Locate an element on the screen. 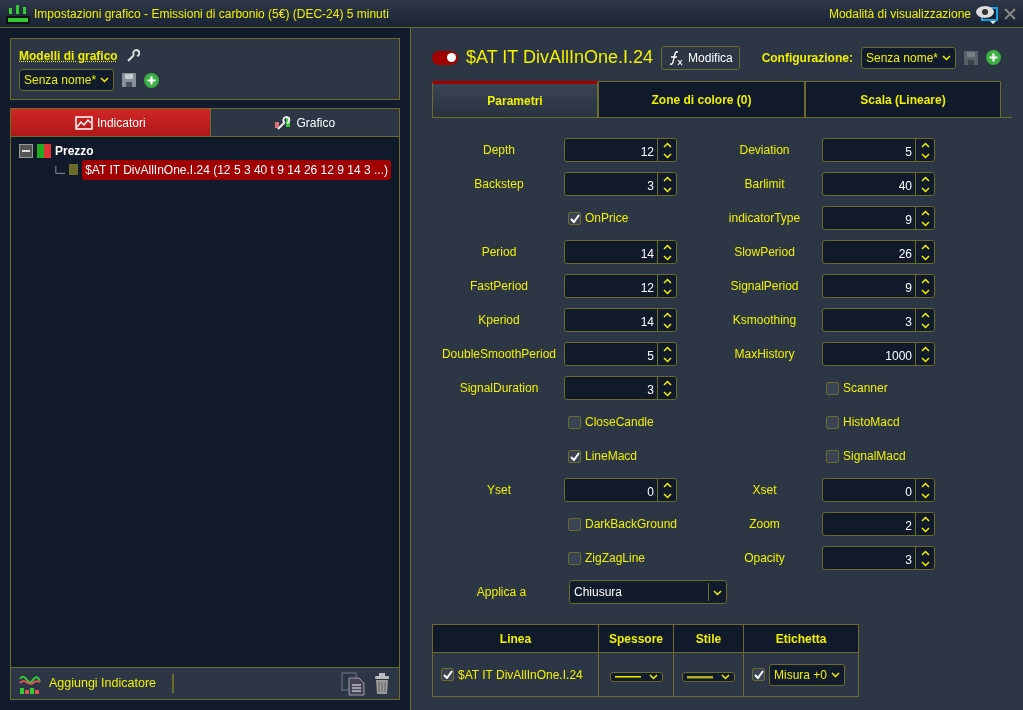 This screenshot has height=710, width=1023. view-mode-label: Modalità di visualizzazione is located at coordinates (899, 14).